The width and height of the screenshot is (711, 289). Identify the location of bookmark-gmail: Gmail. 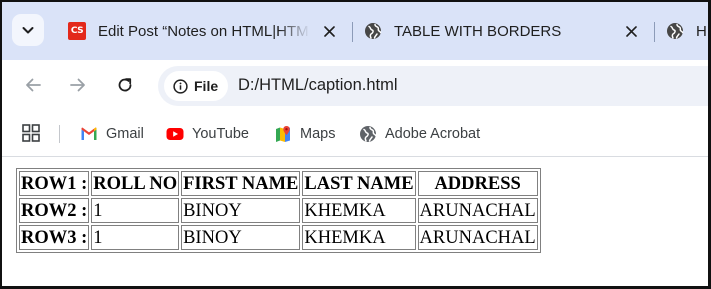
(112, 134).